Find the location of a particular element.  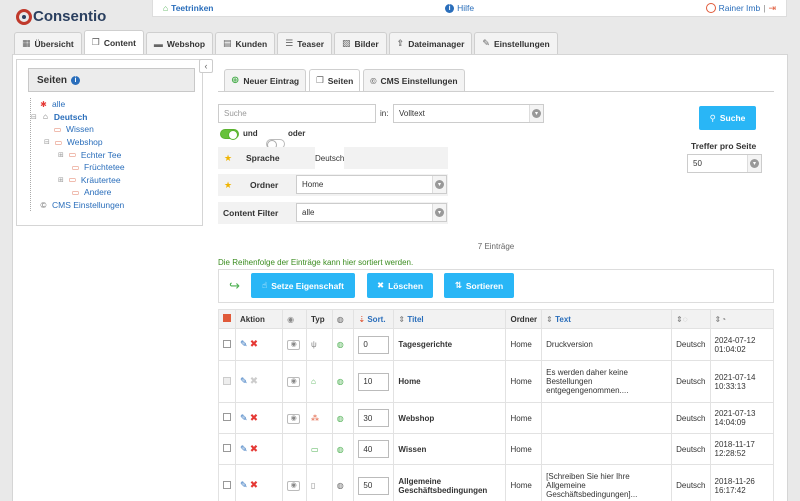

col-lang: ◍ is located at coordinates (343, 319).